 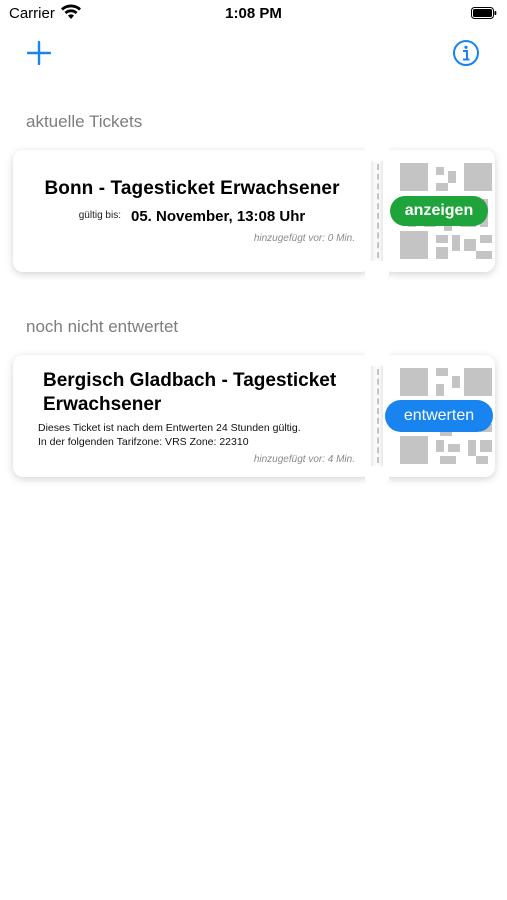 I want to click on valid-until-value: 05. November, 13:08 Uhr, so click(x=218, y=216).